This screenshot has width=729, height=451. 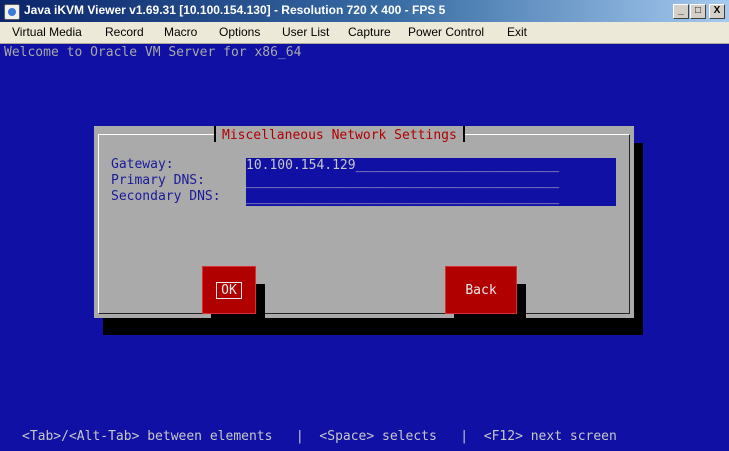 I want to click on dialog-title-box: Miscellaneous Network Settings, so click(x=339, y=134).